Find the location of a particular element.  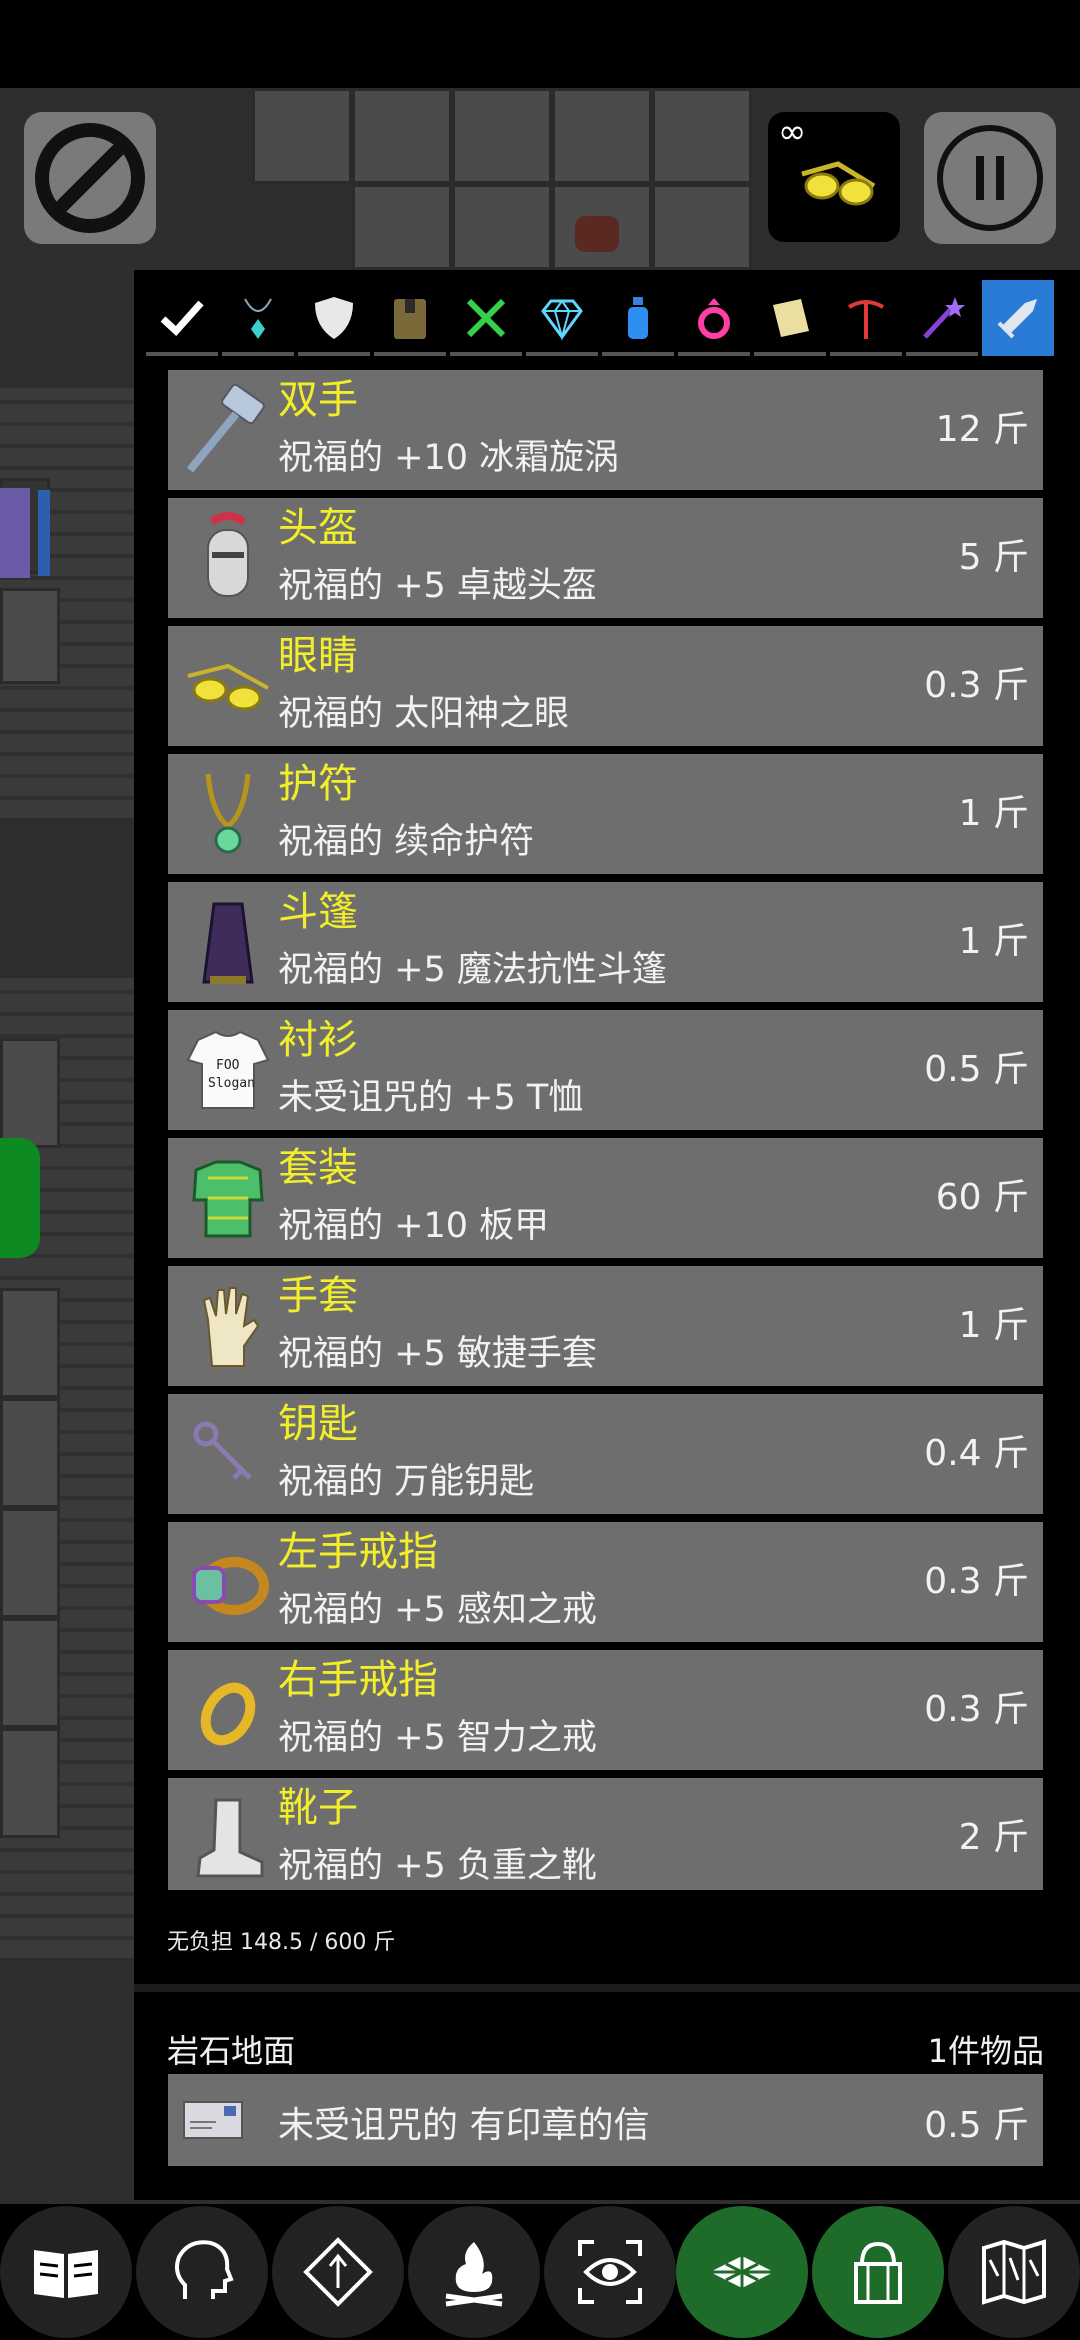

helmet-icon is located at coordinates (228, 558).